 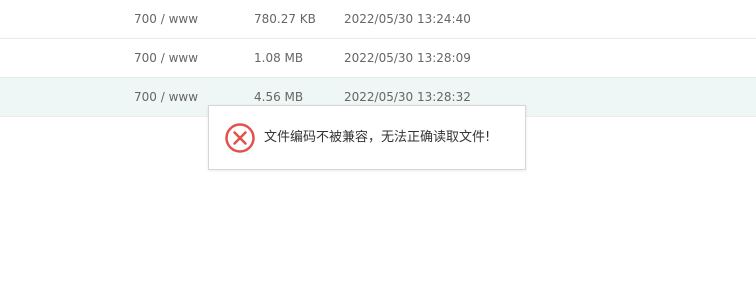 I want to click on table-row: 700 / www 780.27 KB 2022/05/30 13:24:40, so click(x=378, y=19).